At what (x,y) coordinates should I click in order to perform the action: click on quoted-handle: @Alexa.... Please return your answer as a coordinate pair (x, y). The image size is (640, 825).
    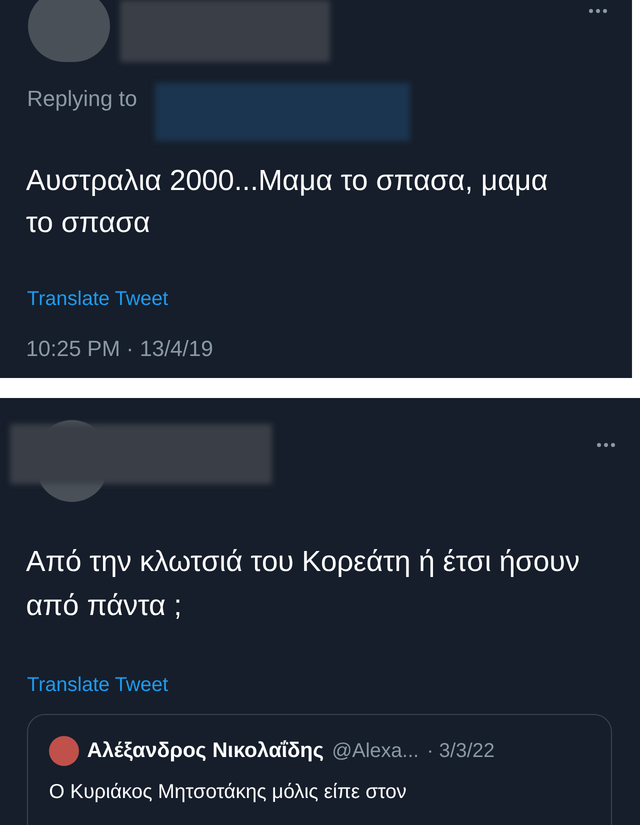
    Looking at the image, I should click on (375, 751).